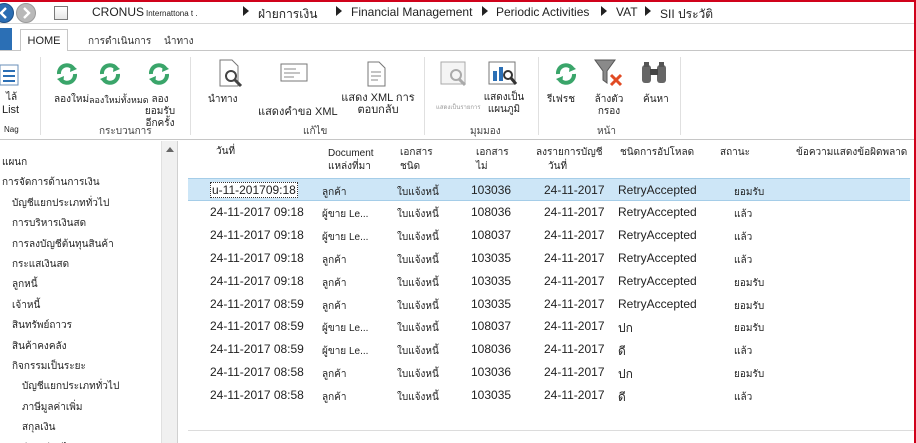  I want to click on scroll-up-icon, so click(170, 149).